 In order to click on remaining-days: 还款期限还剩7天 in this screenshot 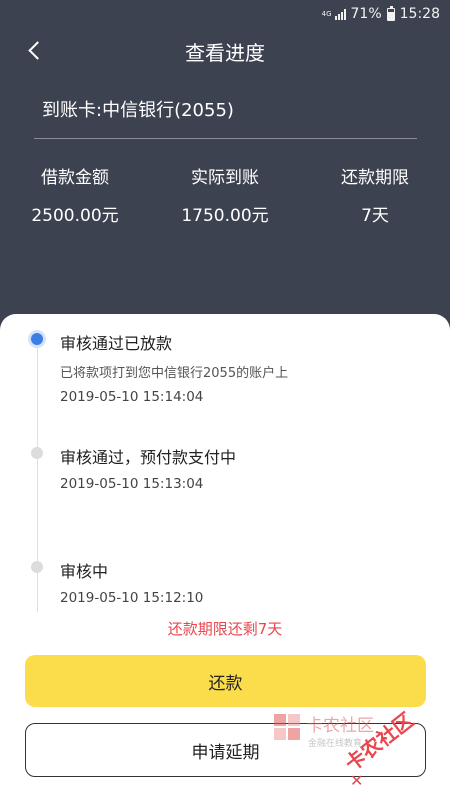, I will do `click(225, 629)`.